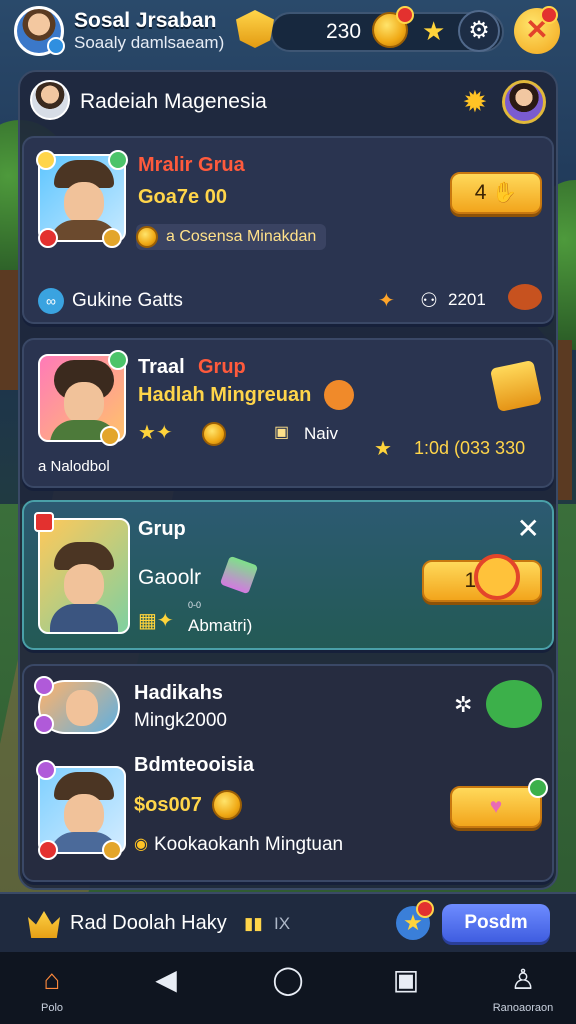 The width and height of the screenshot is (576, 1024). Describe the element at coordinates (222, 367) in the screenshot. I see `card-title-b: Grup` at that location.